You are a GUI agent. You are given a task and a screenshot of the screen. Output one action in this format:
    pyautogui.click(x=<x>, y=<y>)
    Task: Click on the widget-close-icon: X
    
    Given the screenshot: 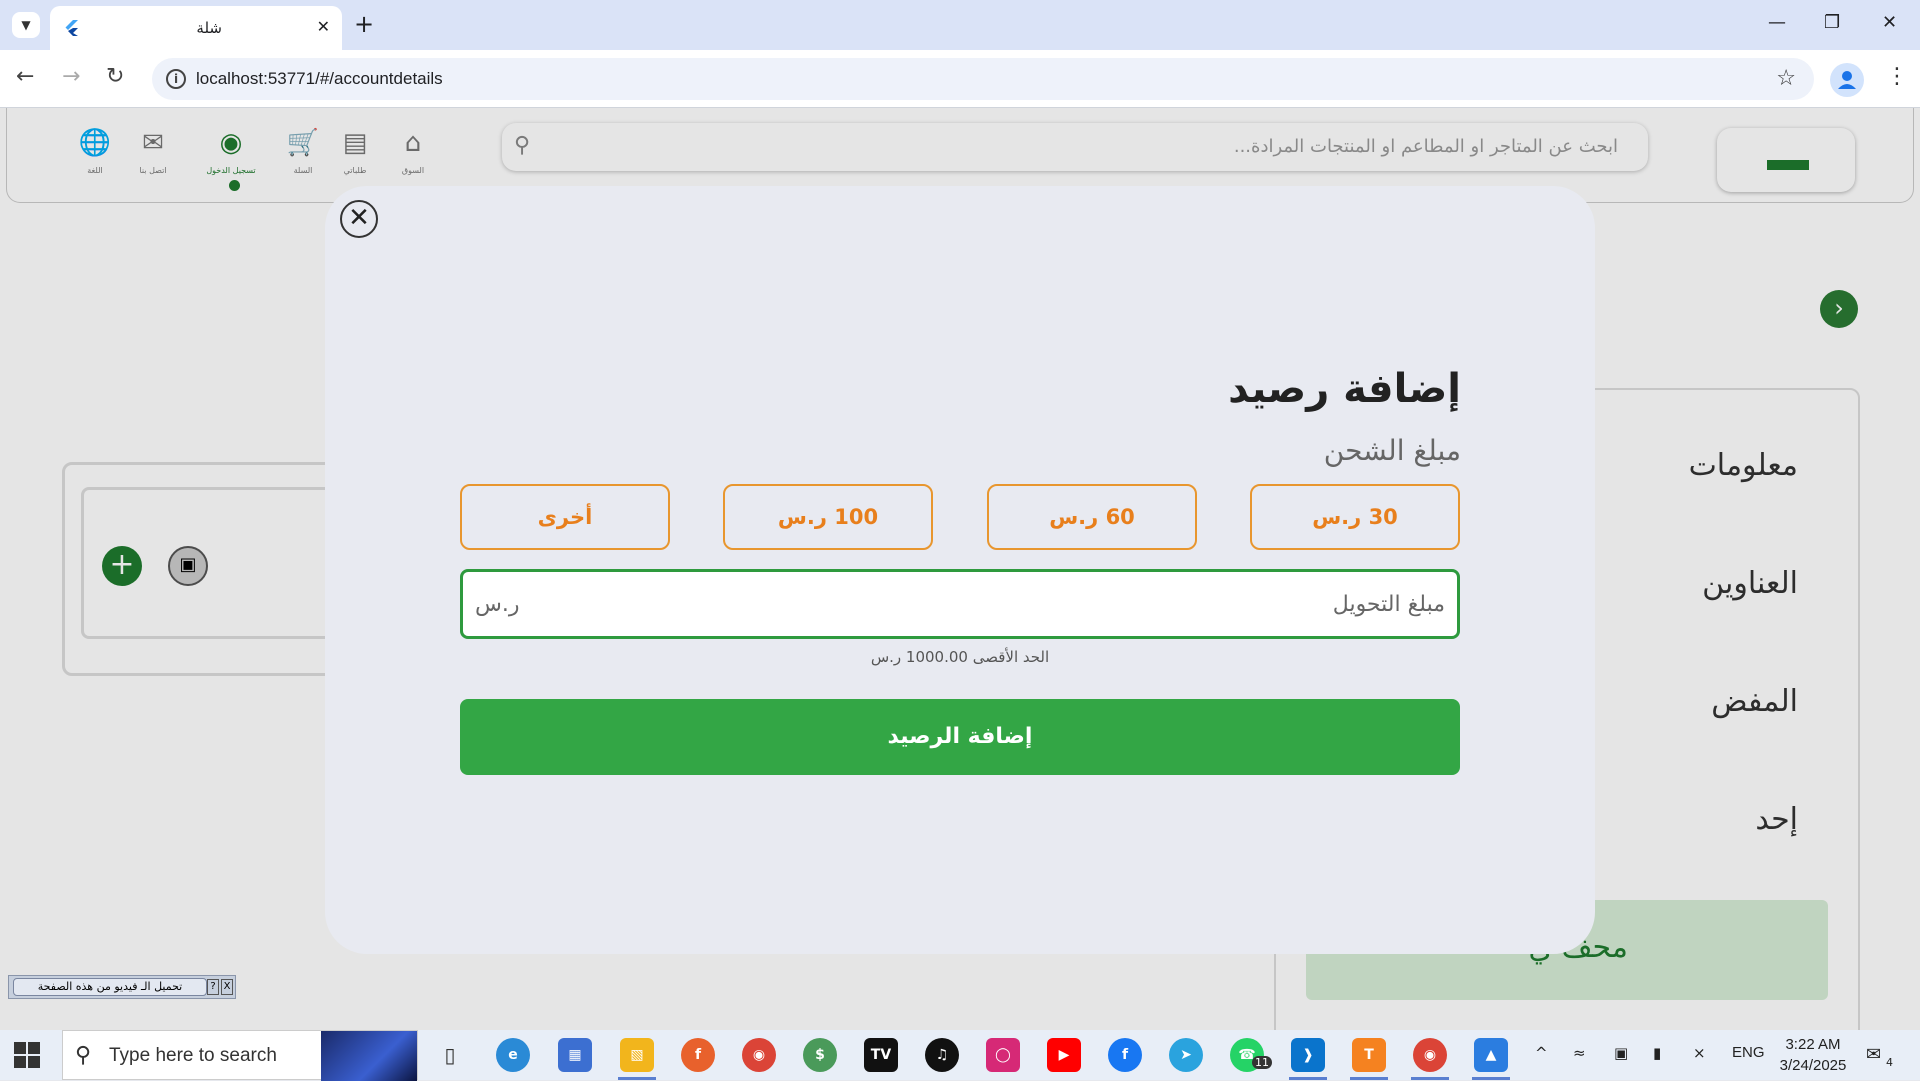 What is the action you would take?
    pyautogui.click(x=227, y=987)
    